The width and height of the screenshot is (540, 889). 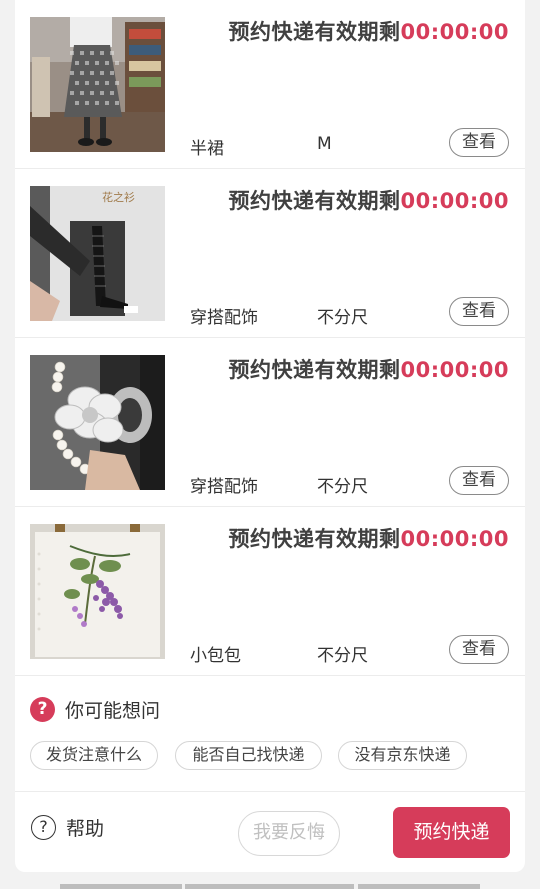 What do you see at coordinates (207, 149) in the screenshot?
I see `item-category: 半裙` at bounding box center [207, 149].